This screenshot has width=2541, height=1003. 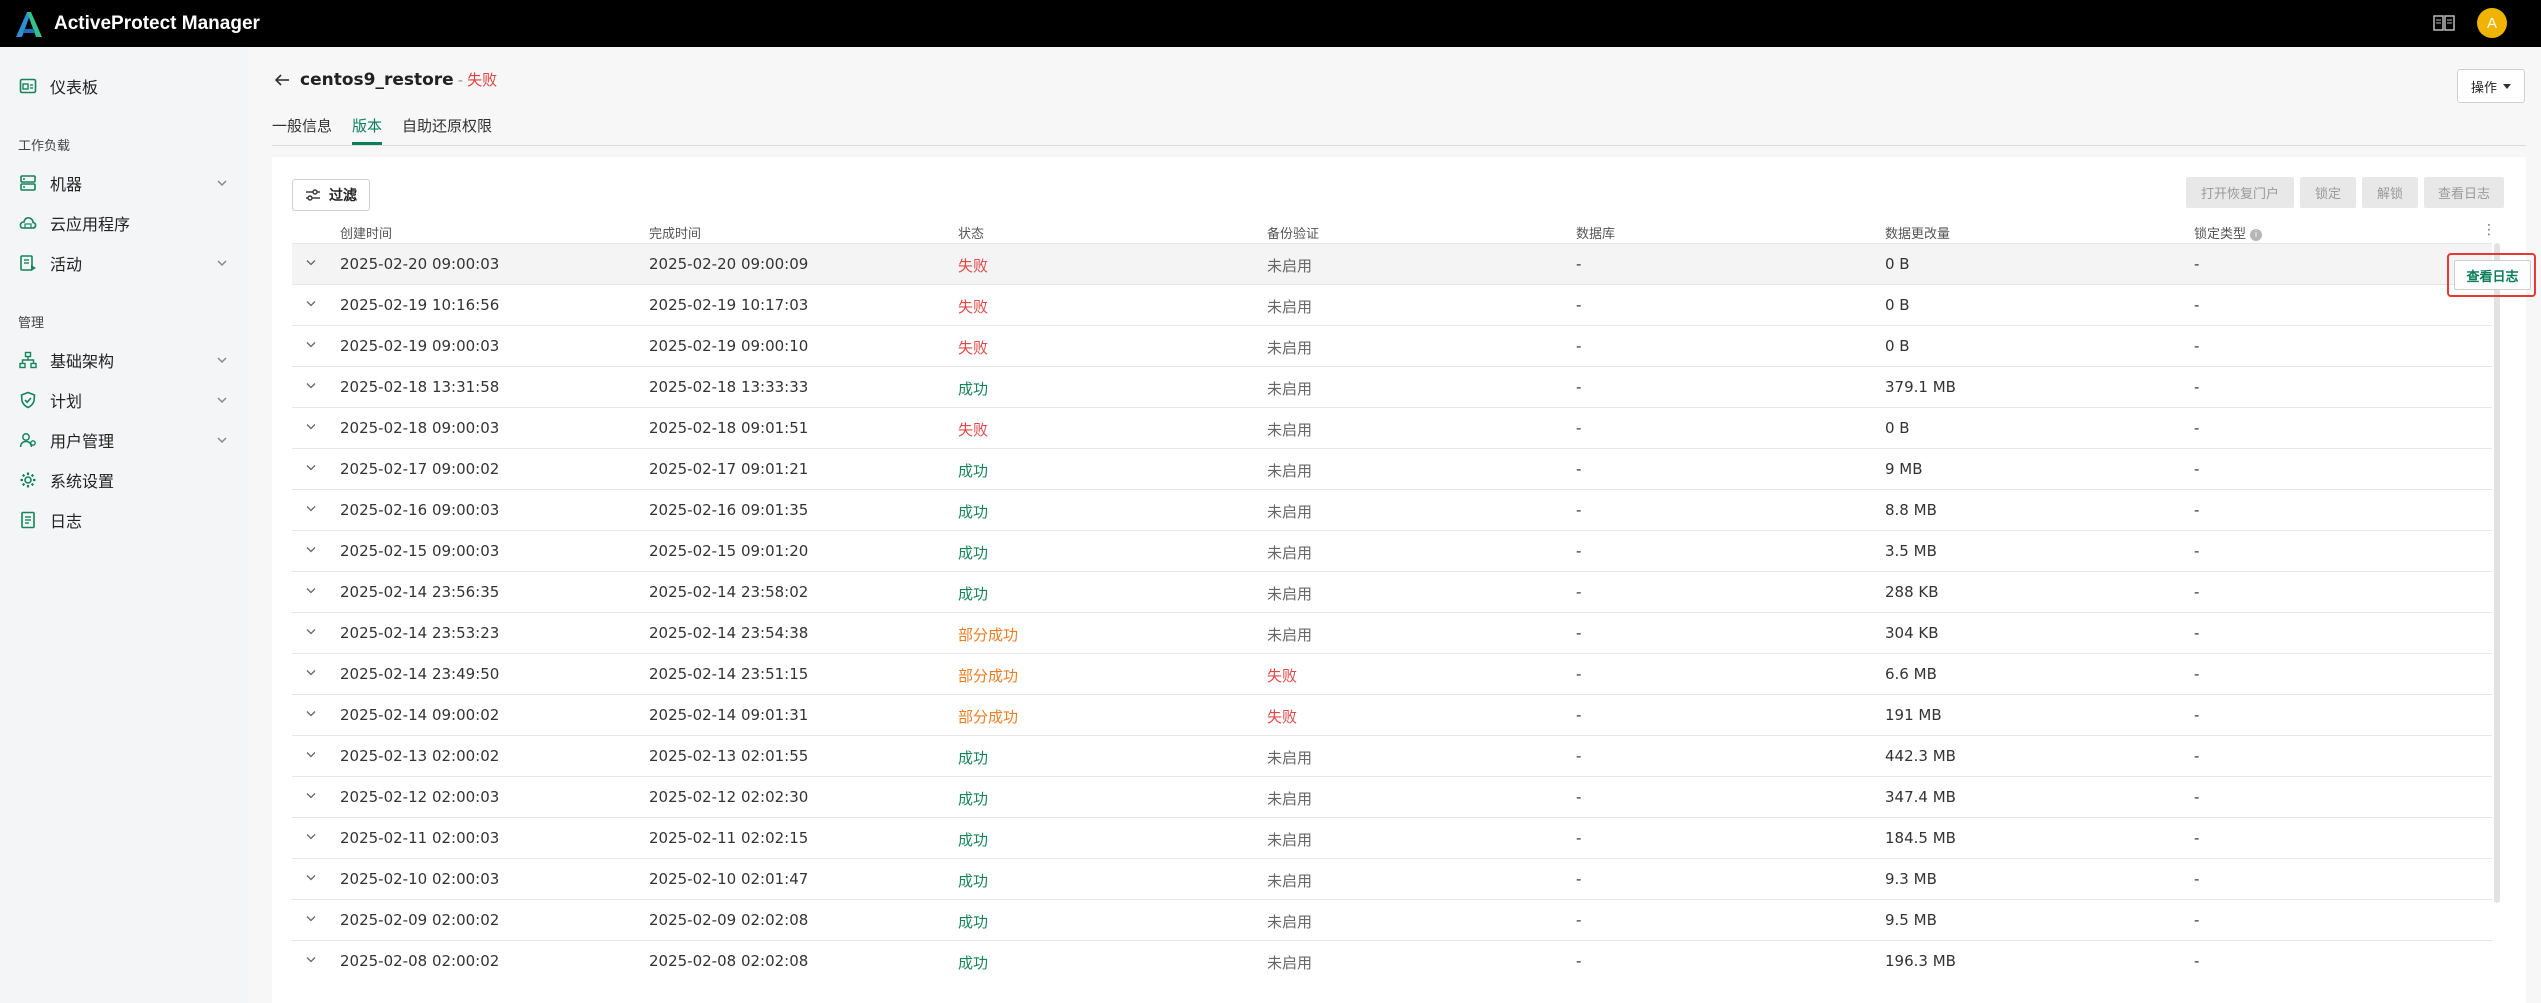 What do you see at coordinates (420, 879) in the screenshot?
I see `cell-created: 2025-02-10 02:00:03` at bounding box center [420, 879].